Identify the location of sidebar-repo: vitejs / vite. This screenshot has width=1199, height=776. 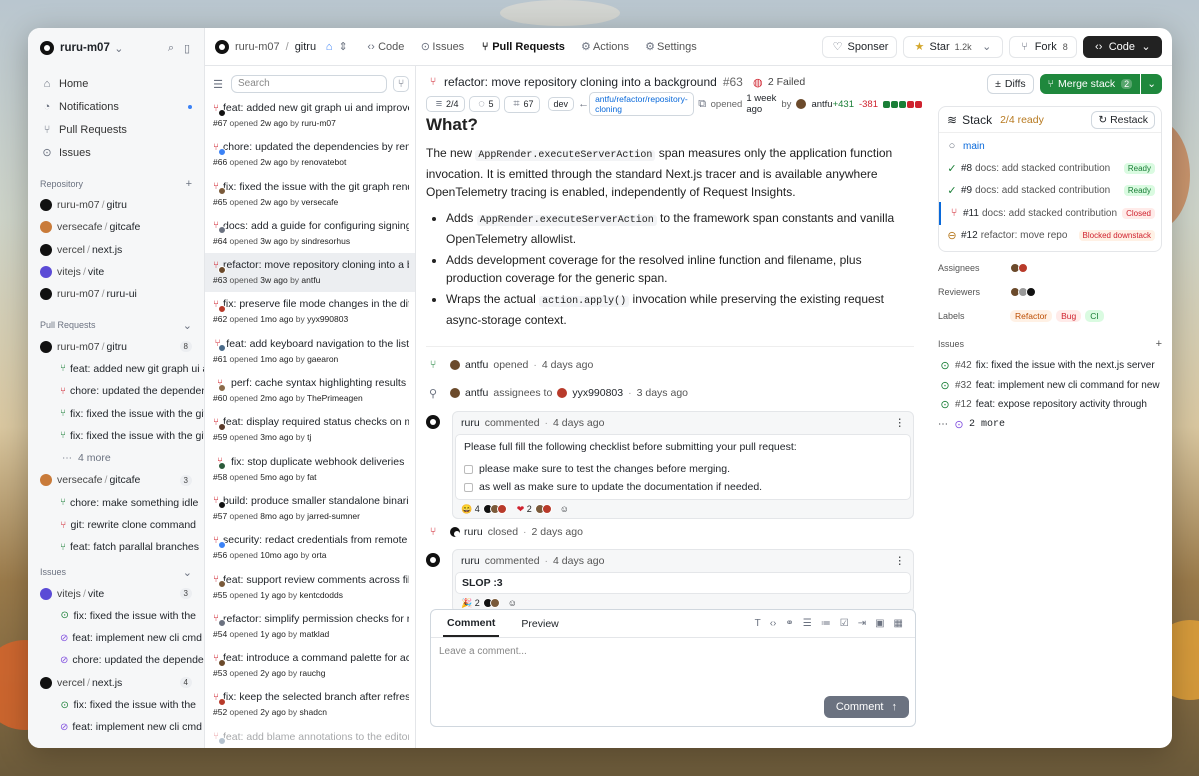
(116, 272).